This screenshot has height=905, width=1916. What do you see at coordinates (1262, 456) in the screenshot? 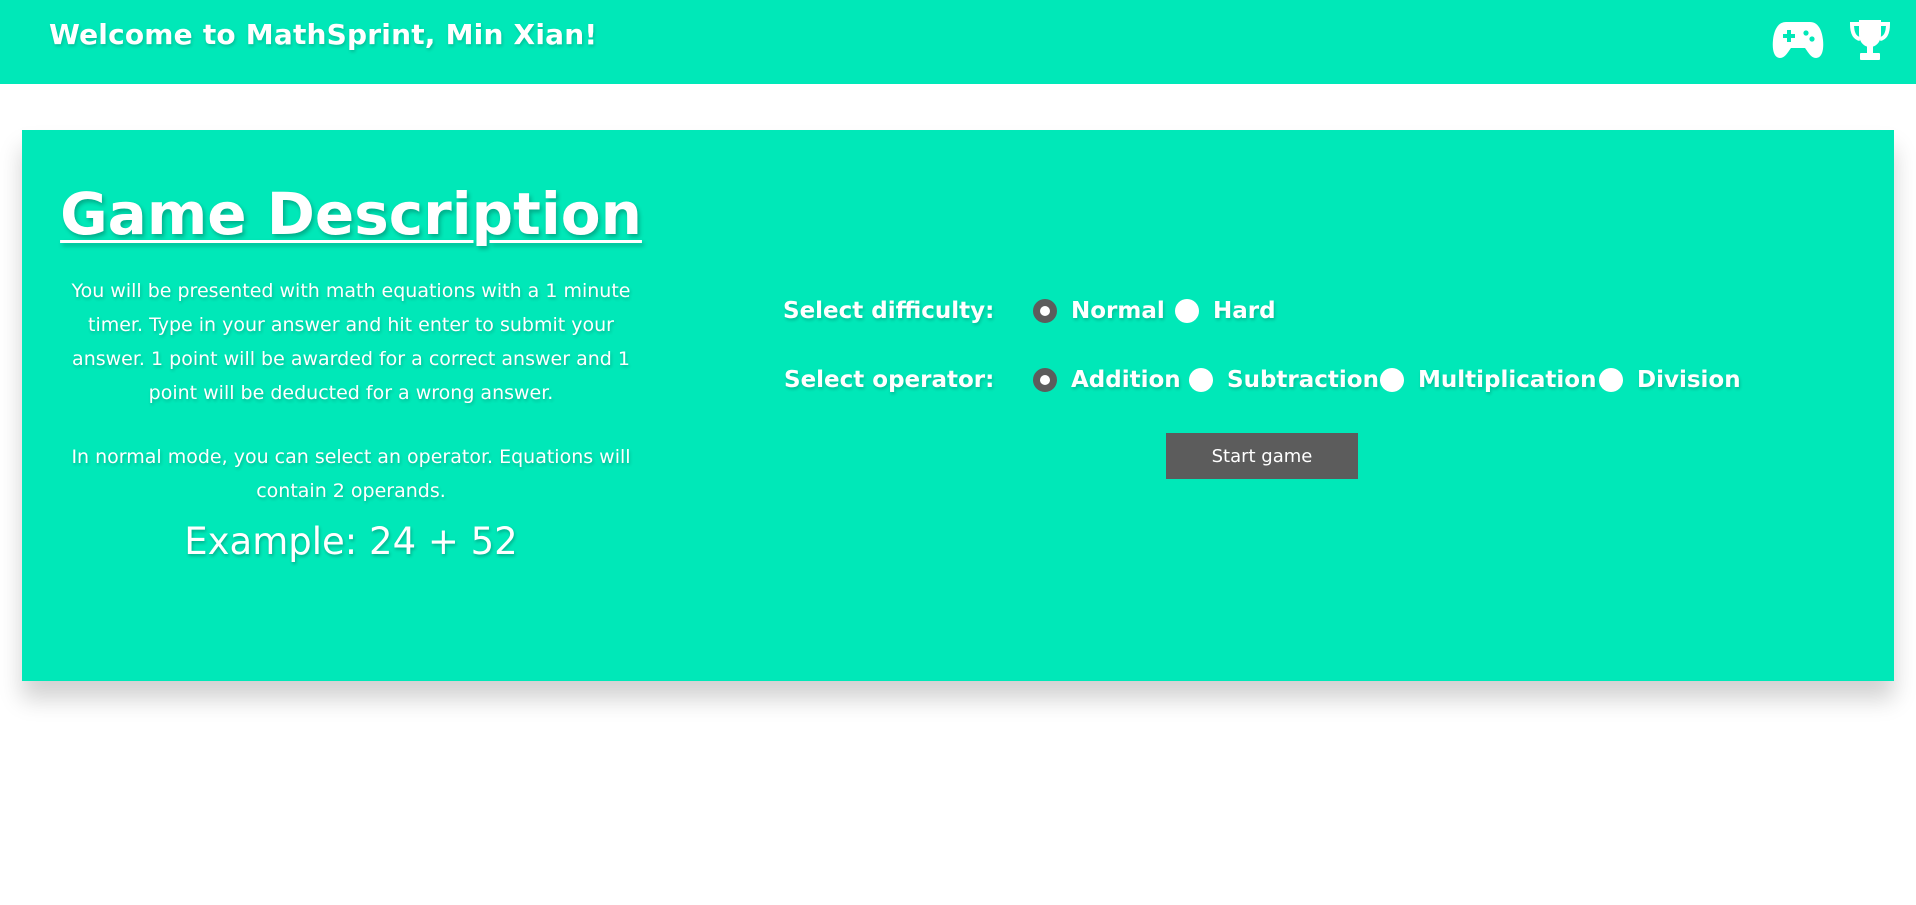
I see `start-game-button: Start game` at bounding box center [1262, 456].